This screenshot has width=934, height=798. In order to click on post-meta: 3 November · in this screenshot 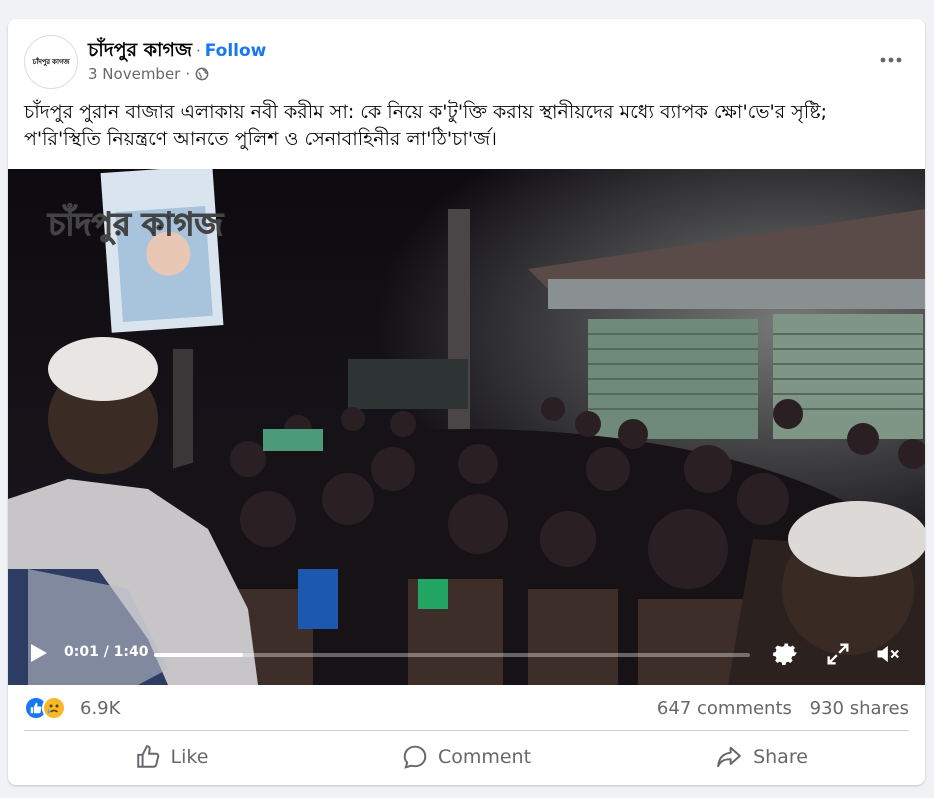, I will do `click(148, 74)`.